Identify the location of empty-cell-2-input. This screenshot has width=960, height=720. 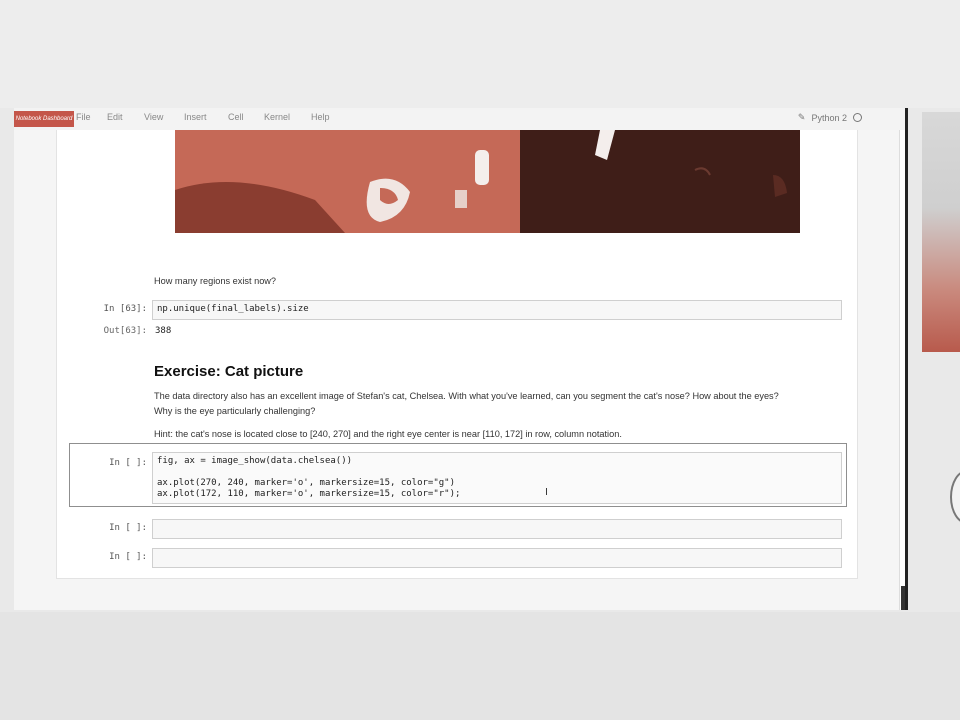
(497, 558).